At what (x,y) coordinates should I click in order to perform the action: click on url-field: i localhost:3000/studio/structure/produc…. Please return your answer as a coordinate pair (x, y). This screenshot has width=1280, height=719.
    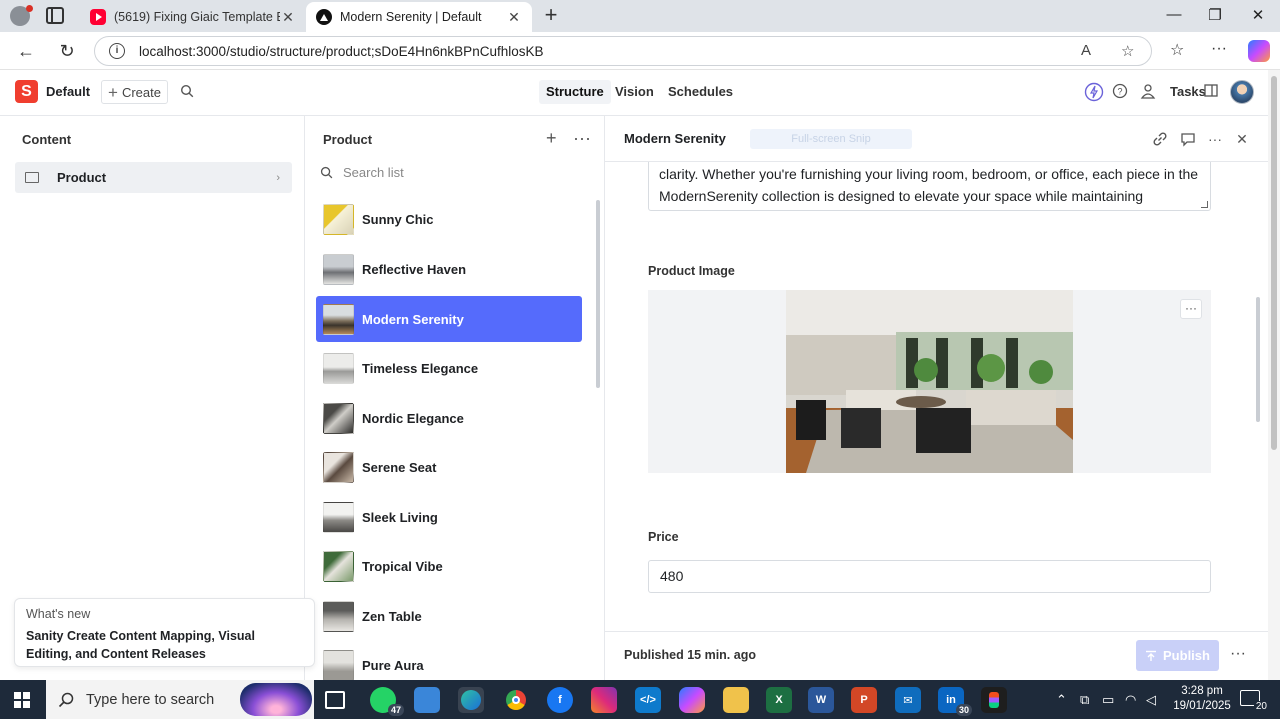
    Looking at the image, I should click on (623, 51).